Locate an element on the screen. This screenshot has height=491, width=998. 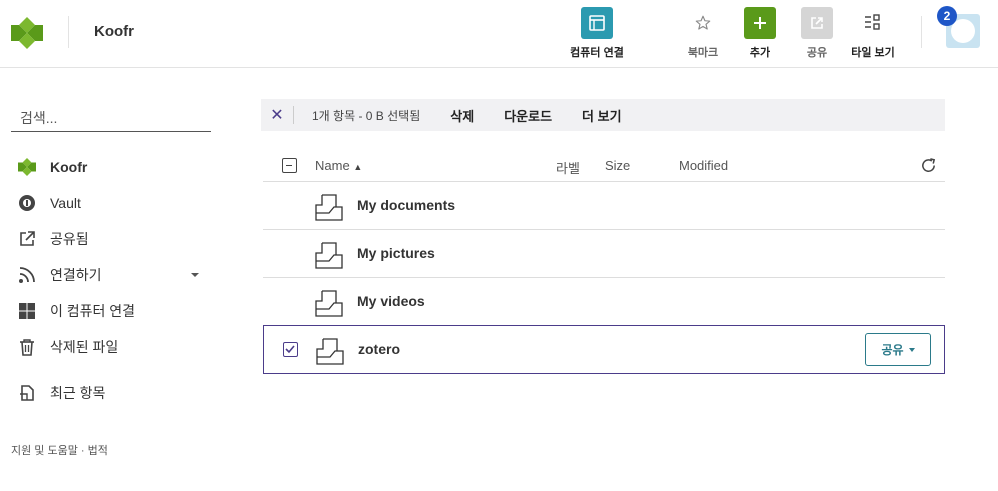
user-avatar-button: 2 is located at coordinates (958, 27).